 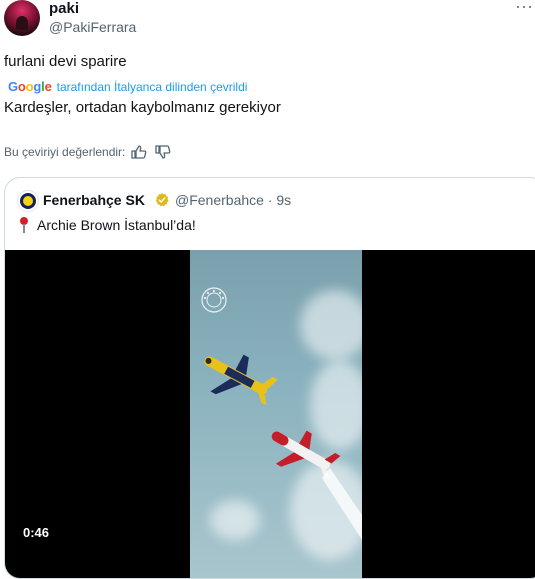 What do you see at coordinates (22, 18) in the screenshot?
I see `author-avatar` at bounding box center [22, 18].